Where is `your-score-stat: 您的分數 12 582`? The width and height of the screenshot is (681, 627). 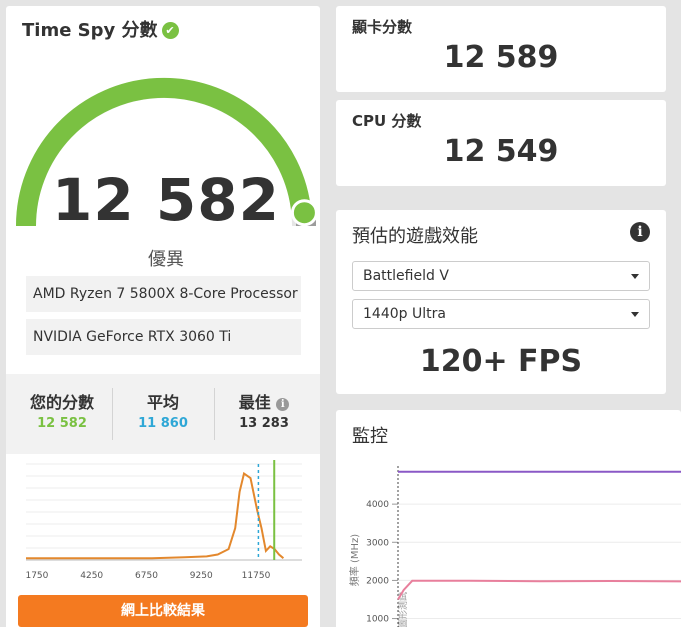 your-score-stat: 您的分數 12 582 is located at coordinates (62, 414).